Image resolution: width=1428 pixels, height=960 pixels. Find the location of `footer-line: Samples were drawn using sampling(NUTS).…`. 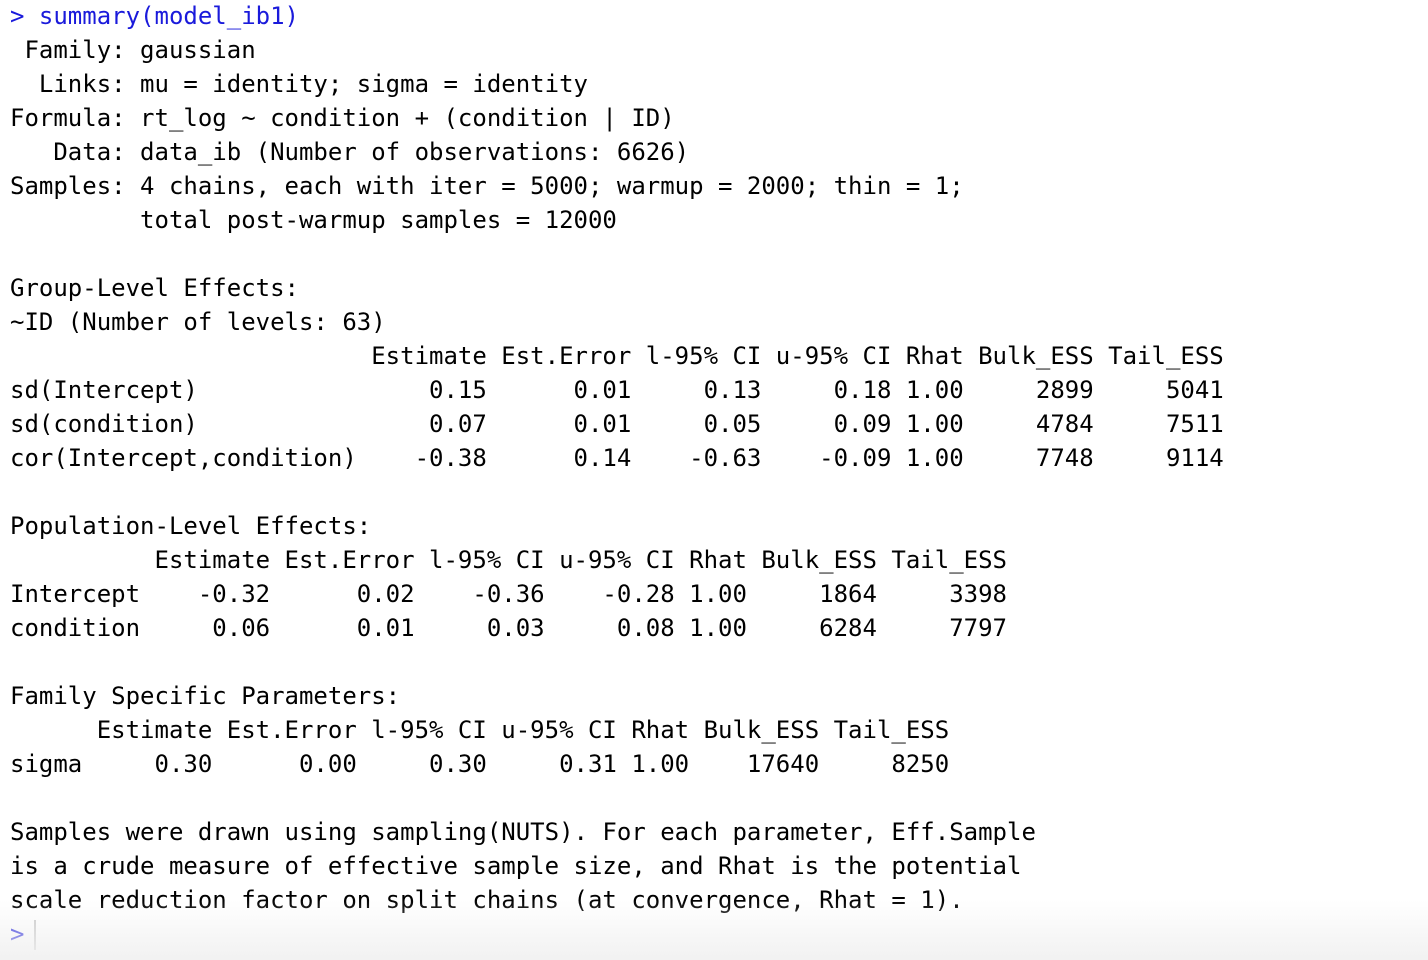

footer-line: Samples were drawn using sampling(NUTS).… is located at coordinates (523, 832).